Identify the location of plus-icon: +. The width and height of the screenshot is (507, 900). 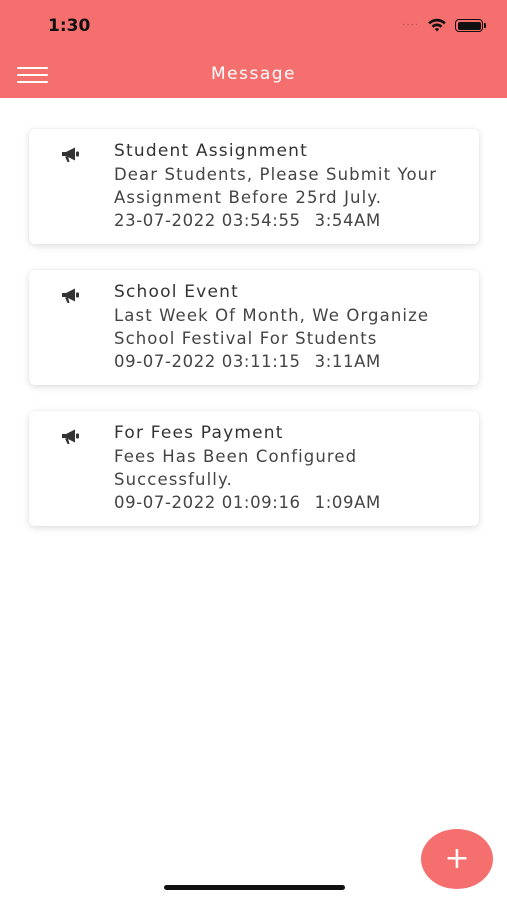
(457, 858).